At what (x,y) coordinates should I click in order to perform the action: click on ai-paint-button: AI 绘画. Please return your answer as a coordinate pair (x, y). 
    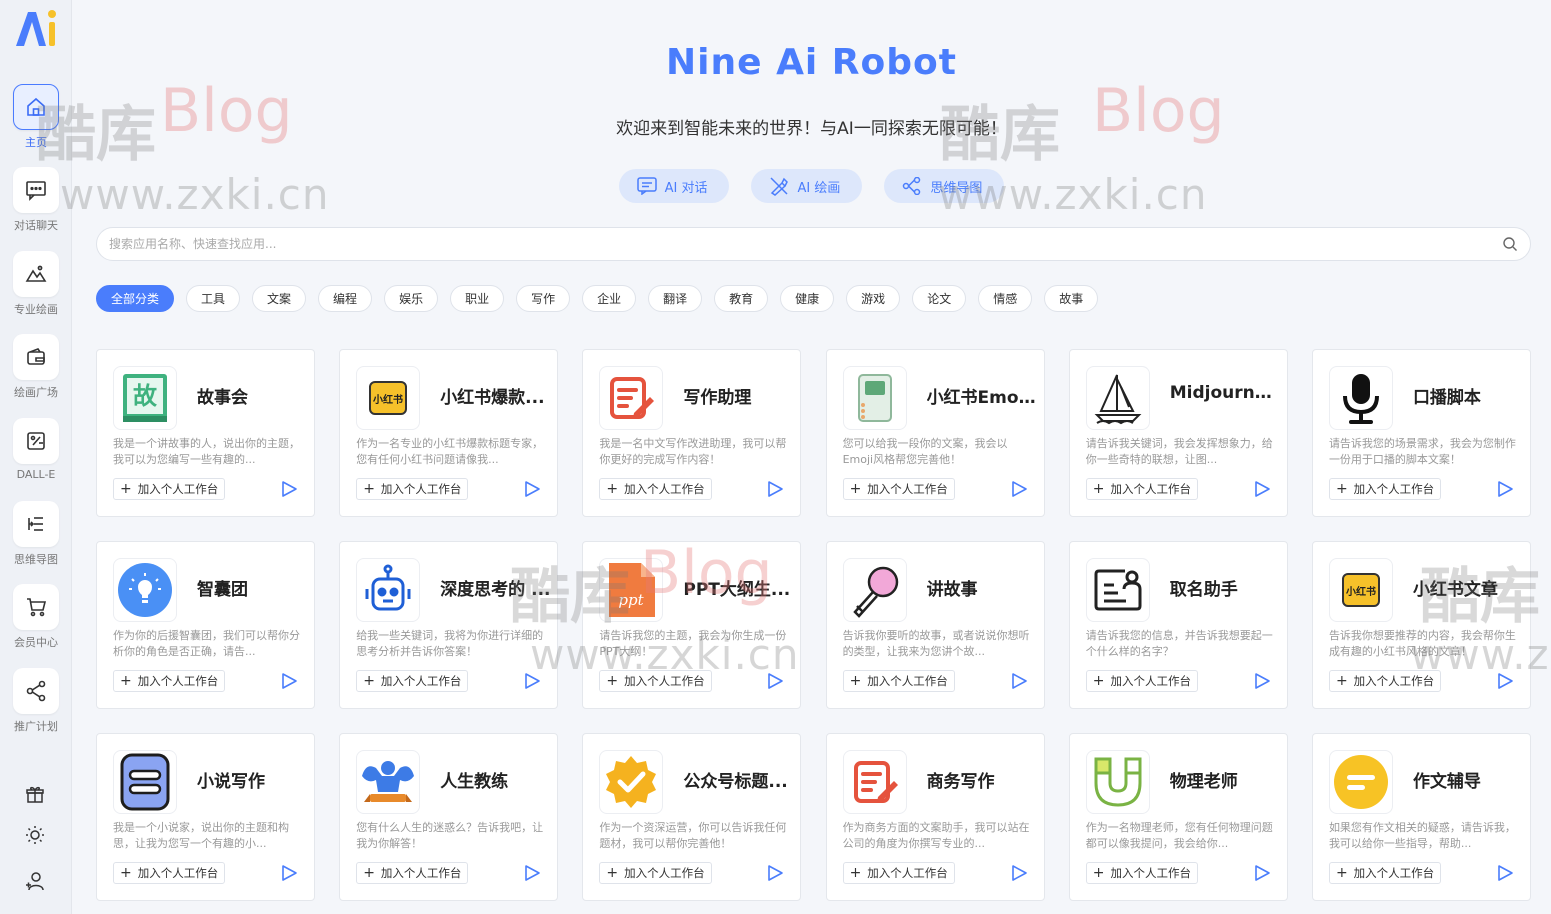
    Looking at the image, I should click on (807, 186).